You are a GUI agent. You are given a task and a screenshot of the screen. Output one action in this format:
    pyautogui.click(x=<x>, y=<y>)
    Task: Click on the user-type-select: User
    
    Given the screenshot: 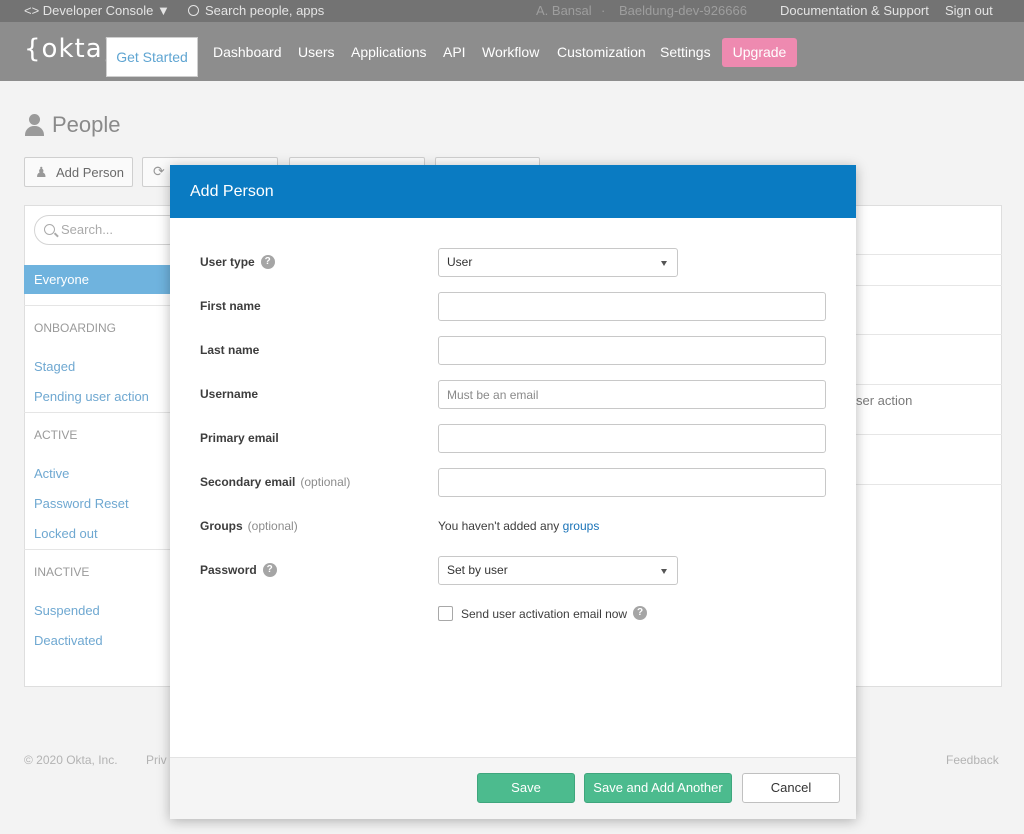 What is the action you would take?
    pyautogui.click(x=558, y=262)
    